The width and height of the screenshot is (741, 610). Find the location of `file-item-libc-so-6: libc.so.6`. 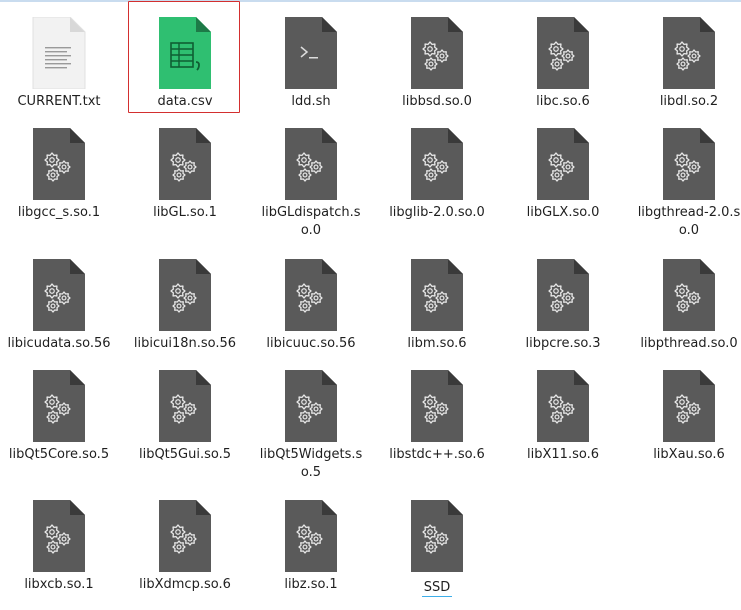

file-item-libc-so-6: libc.so.6 is located at coordinates (563, 64).